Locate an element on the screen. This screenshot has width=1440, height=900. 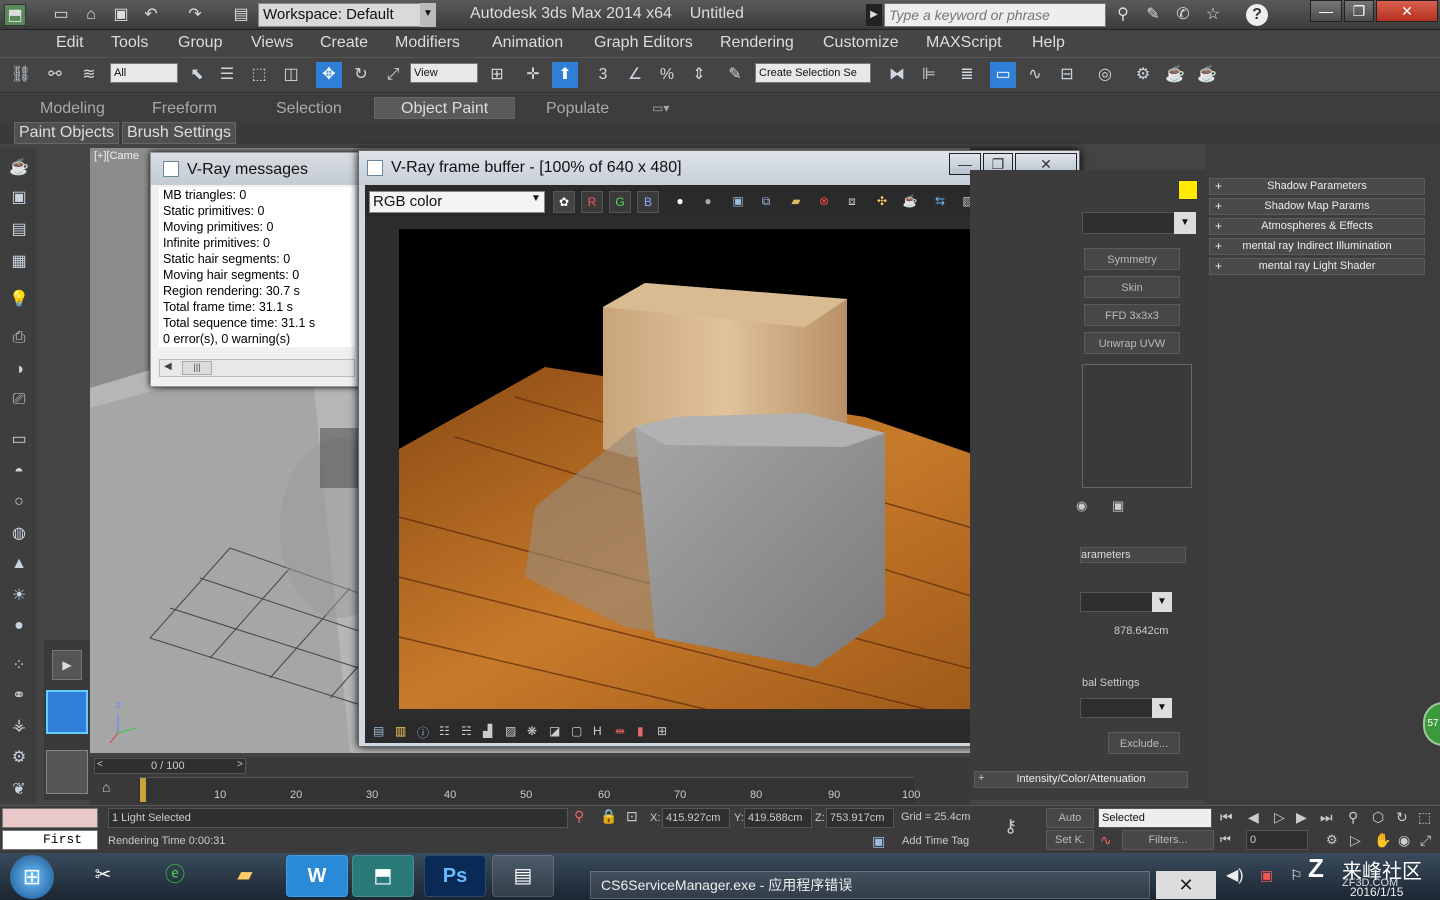
current-frame-field: 0 is located at coordinates (1277, 840).